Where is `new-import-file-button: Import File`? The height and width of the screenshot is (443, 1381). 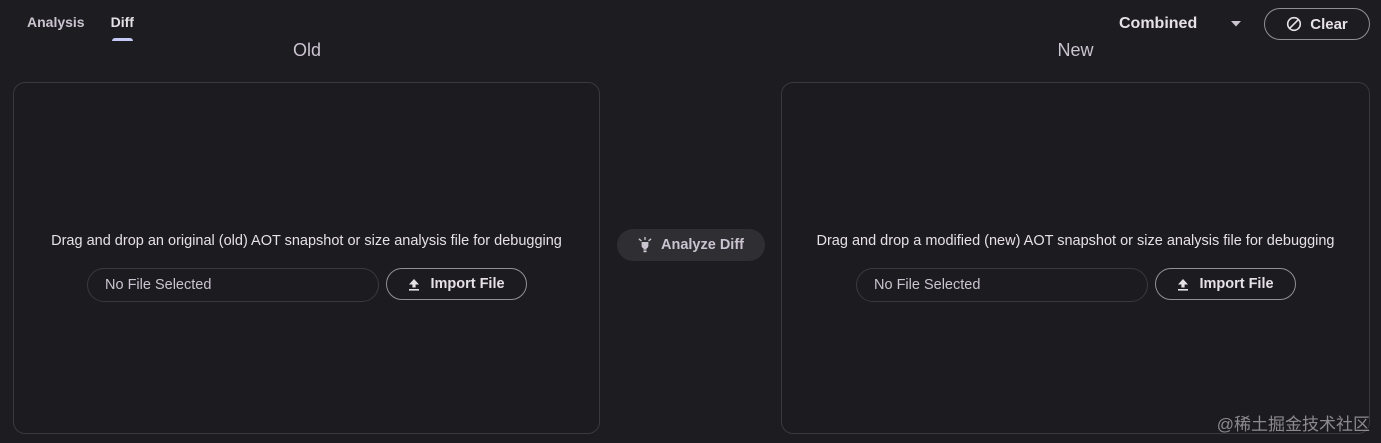 new-import-file-button: Import File is located at coordinates (1225, 284).